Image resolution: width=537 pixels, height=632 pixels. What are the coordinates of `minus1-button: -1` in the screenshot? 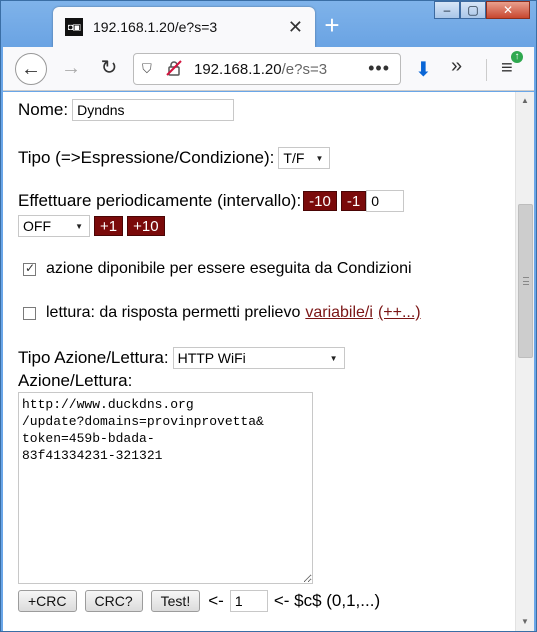 It's located at (353, 201).